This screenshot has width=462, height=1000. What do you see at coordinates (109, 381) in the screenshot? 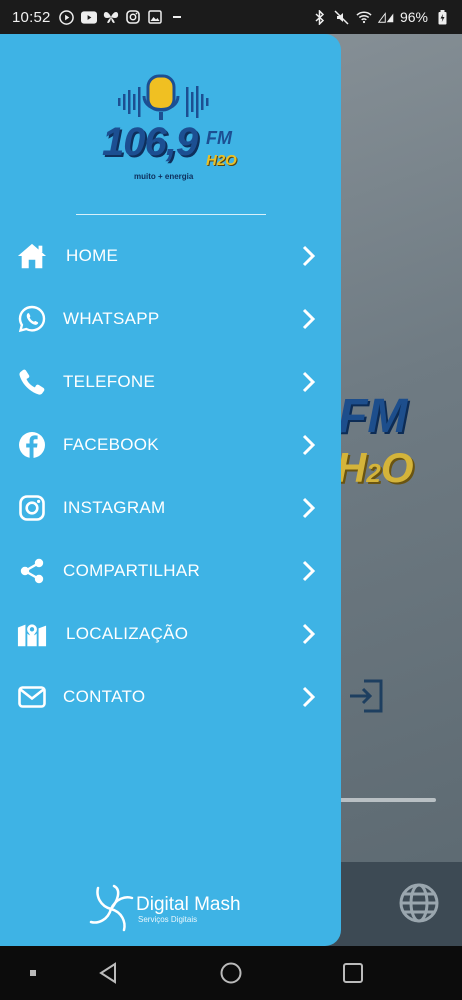
I see `menu-label-telefone: TELEFONE` at bounding box center [109, 381].